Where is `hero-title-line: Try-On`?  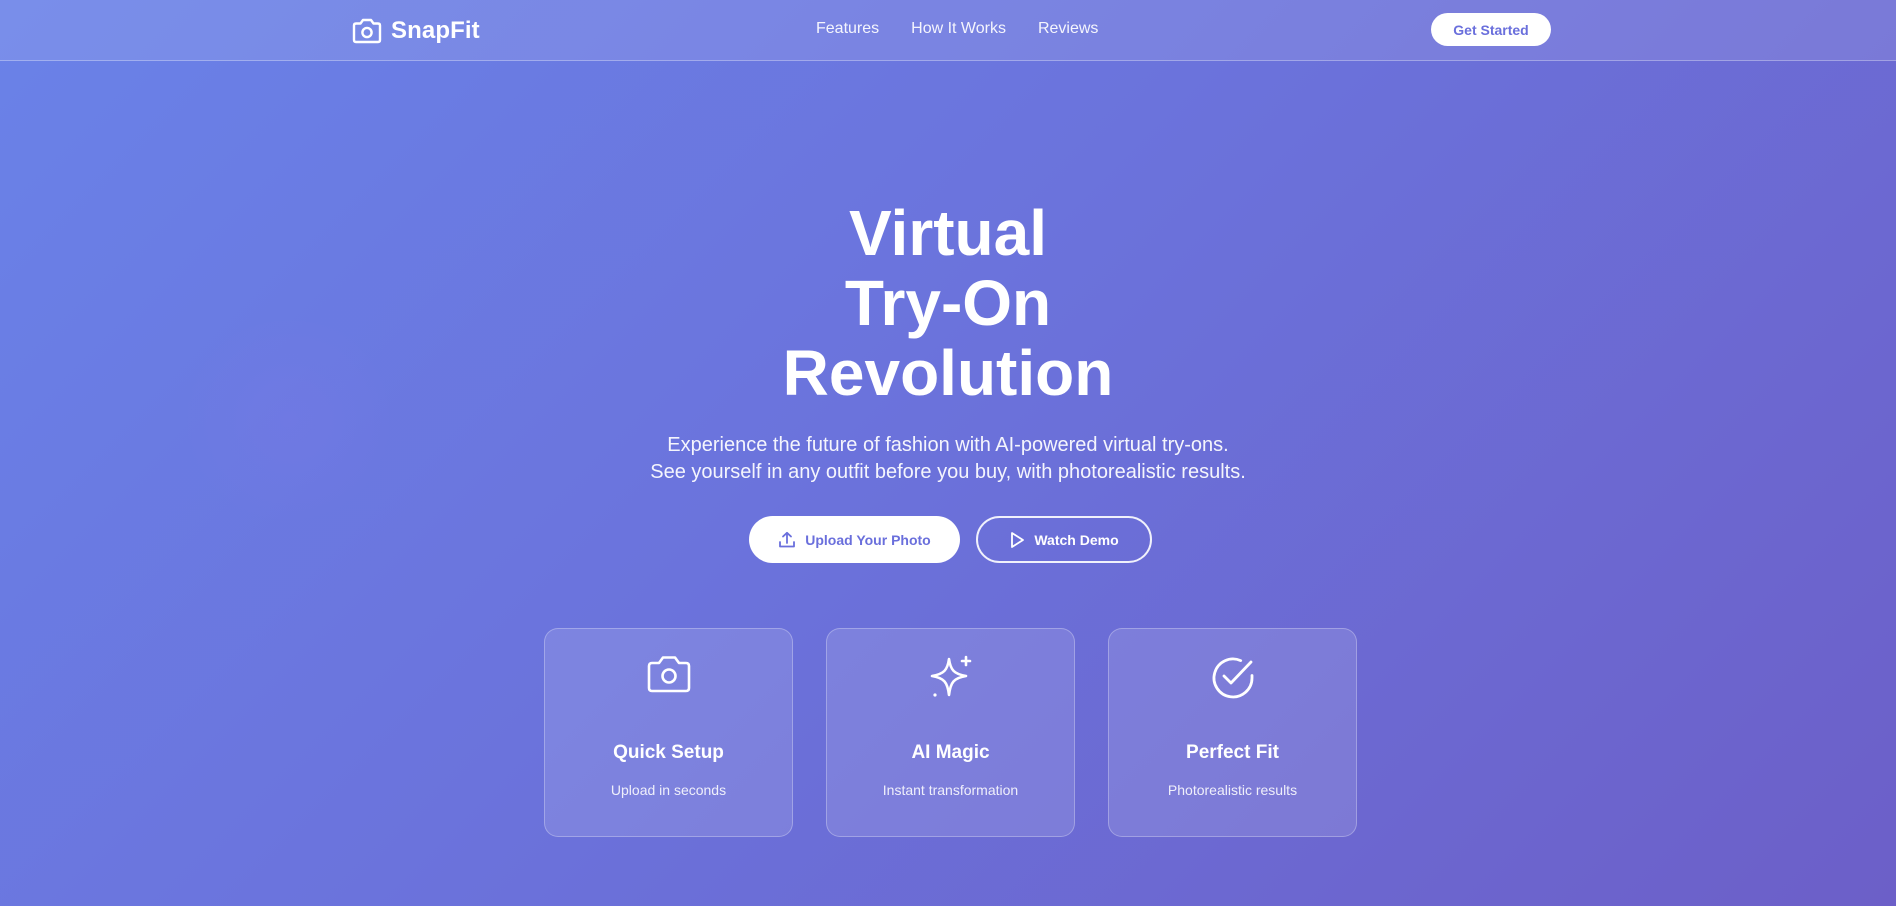 hero-title-line: Try-On is located at coordinates (948, 303).